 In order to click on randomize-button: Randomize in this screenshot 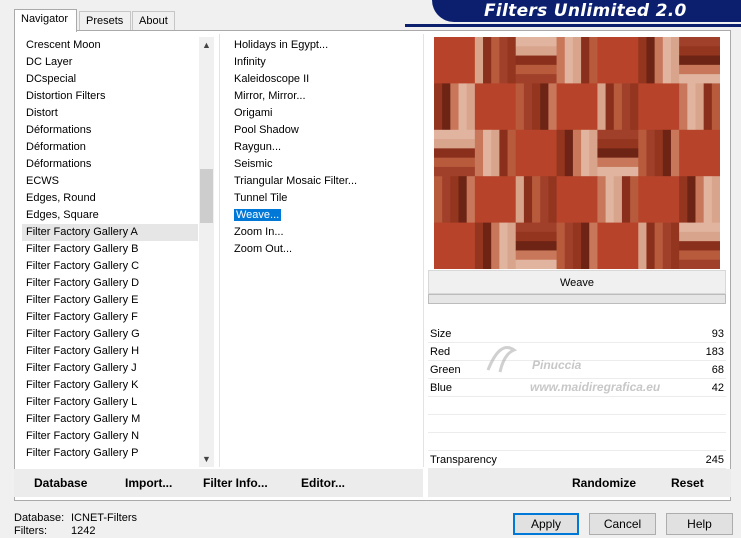, I will do `click(604, 483)`.